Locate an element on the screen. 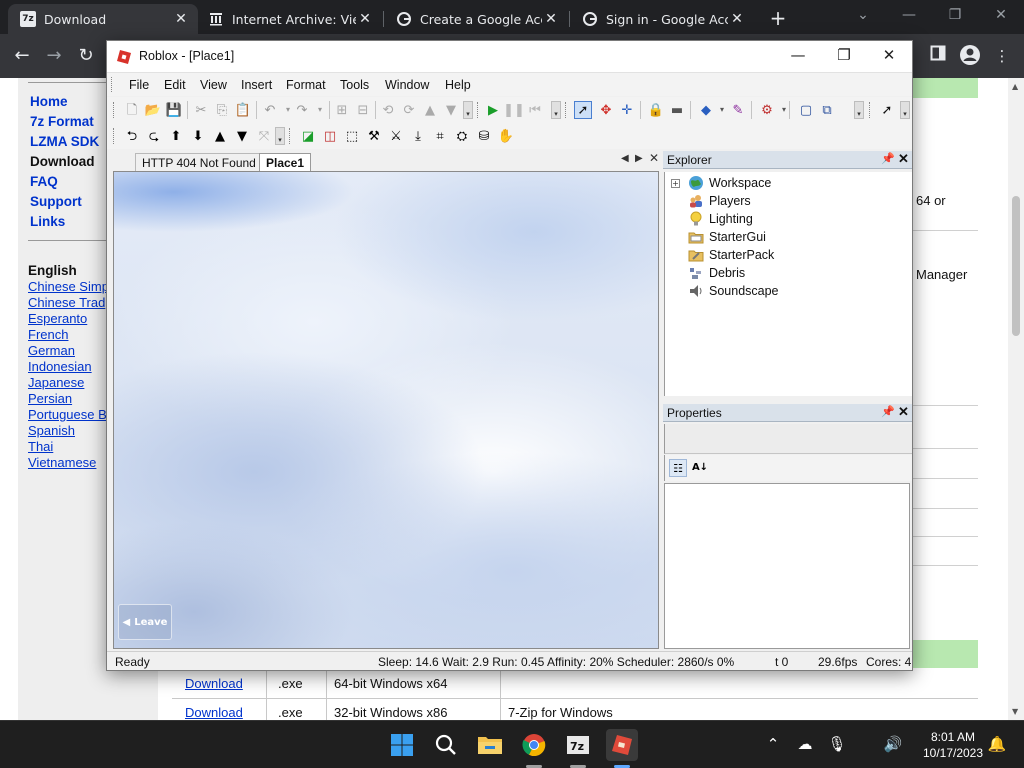 This screenshot has height=768, width=1024. zoom-in-icon: ▲ is located at coordinates (220, 136).